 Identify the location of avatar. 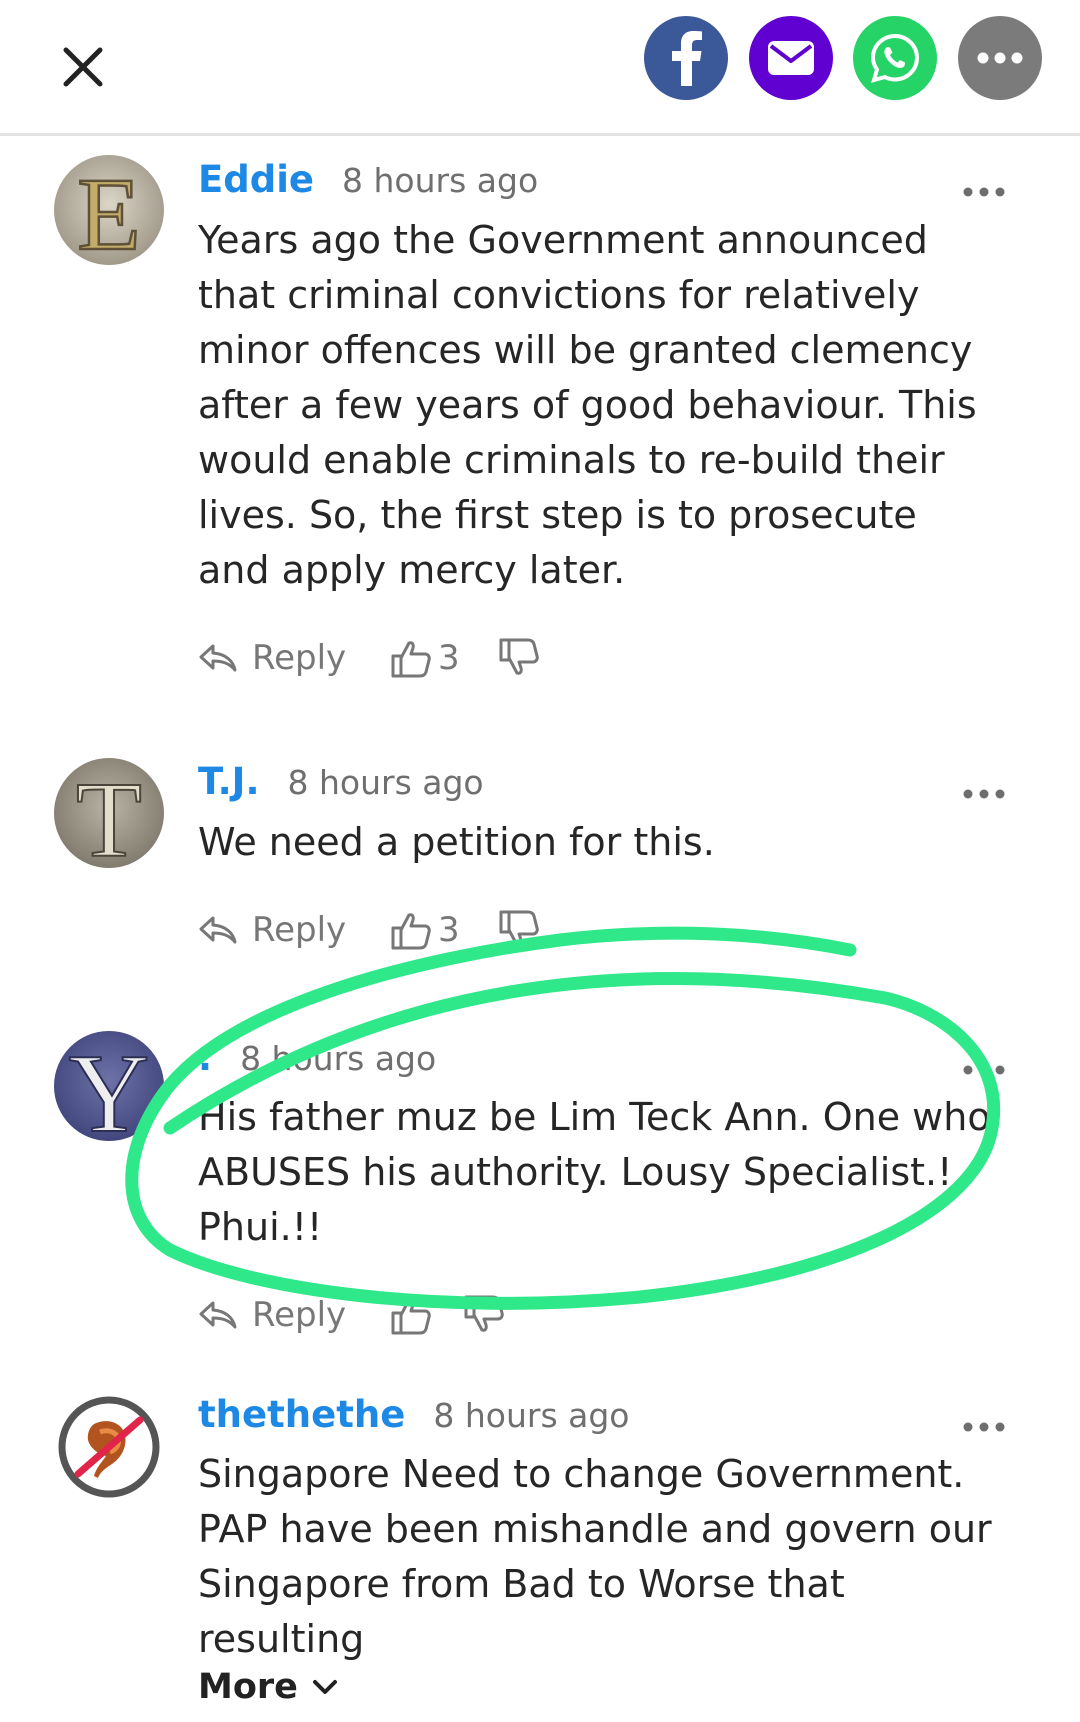
(109, 1447).